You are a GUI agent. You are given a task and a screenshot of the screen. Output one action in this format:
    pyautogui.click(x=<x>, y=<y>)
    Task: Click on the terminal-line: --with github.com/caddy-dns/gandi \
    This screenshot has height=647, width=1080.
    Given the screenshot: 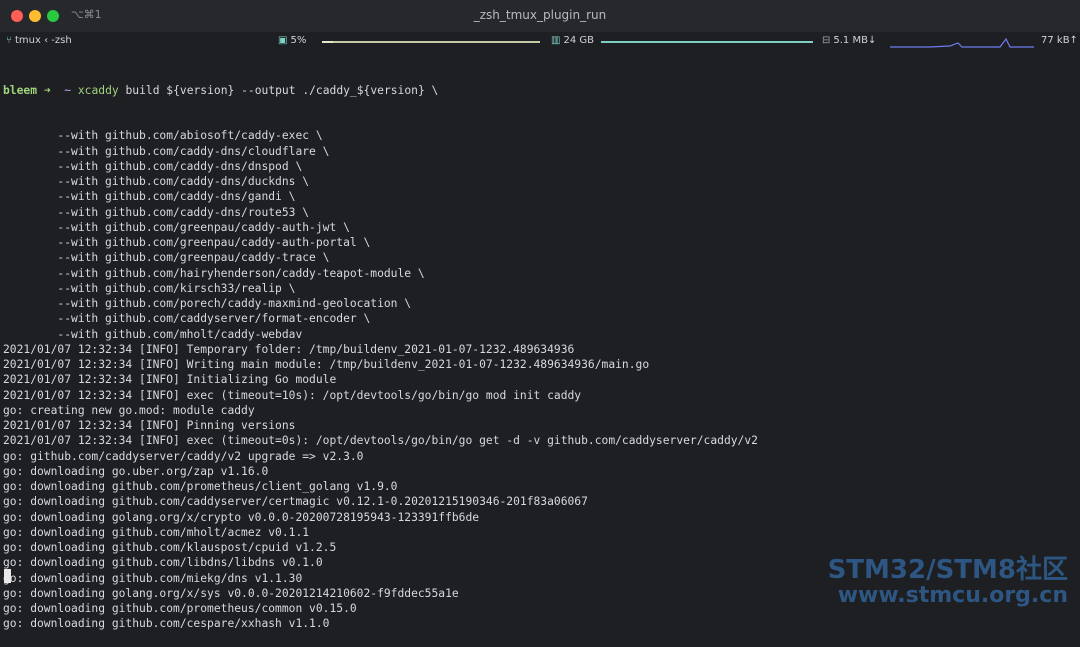 What is the action you would take?
    pyautogui.click(x=149, y=197)
    